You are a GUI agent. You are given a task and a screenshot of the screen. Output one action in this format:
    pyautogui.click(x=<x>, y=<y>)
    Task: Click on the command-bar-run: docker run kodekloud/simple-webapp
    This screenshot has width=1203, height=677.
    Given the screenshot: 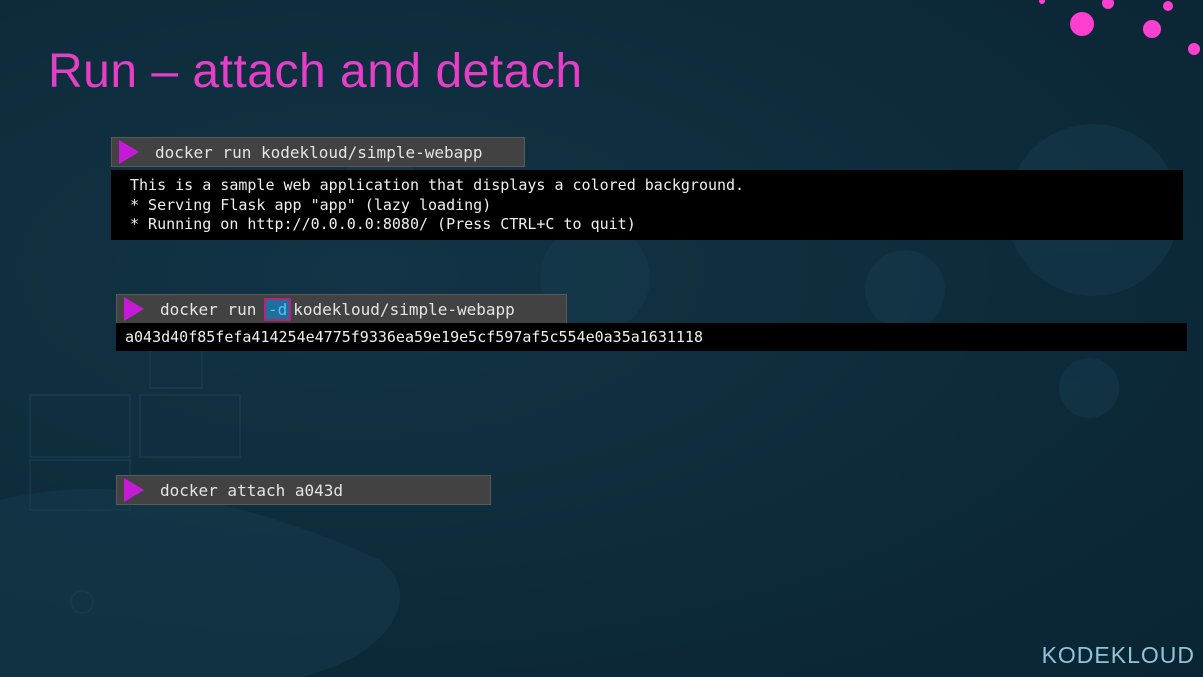 What is the action you would take?
    pyautogui.click(x=318, y=152)
    